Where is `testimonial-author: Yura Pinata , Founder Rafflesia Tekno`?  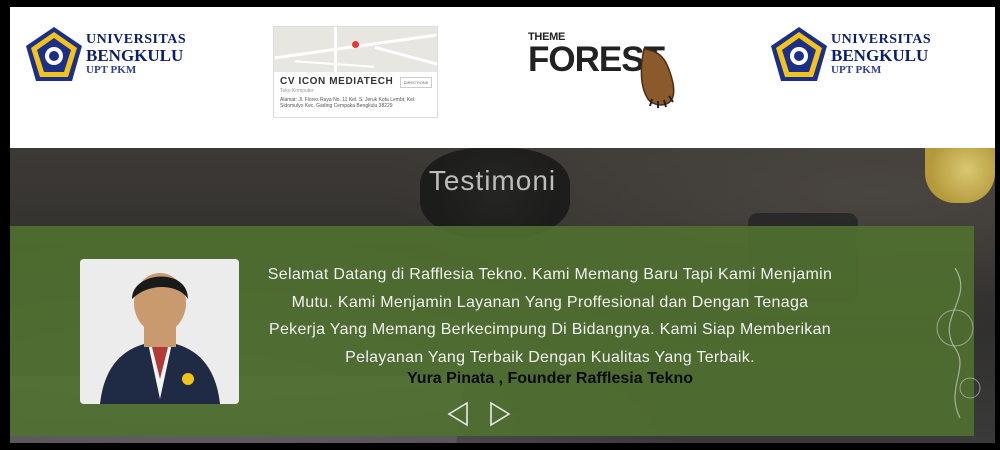 testimonial-author: Yura Pinata , Founder Rafflesia Tekno is located at coordinates (550, 378).